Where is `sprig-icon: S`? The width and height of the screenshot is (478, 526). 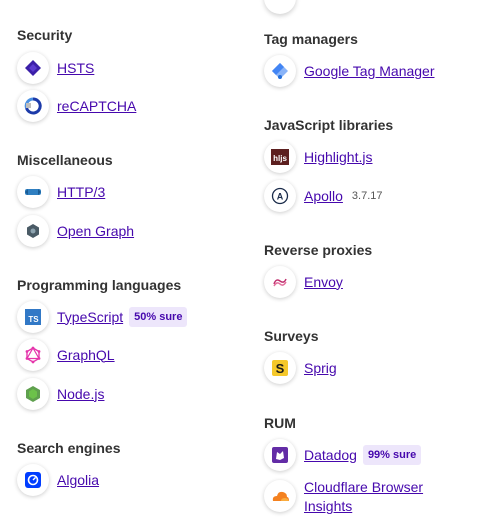 sprig-icon: S is located at coordinates (280, 368).